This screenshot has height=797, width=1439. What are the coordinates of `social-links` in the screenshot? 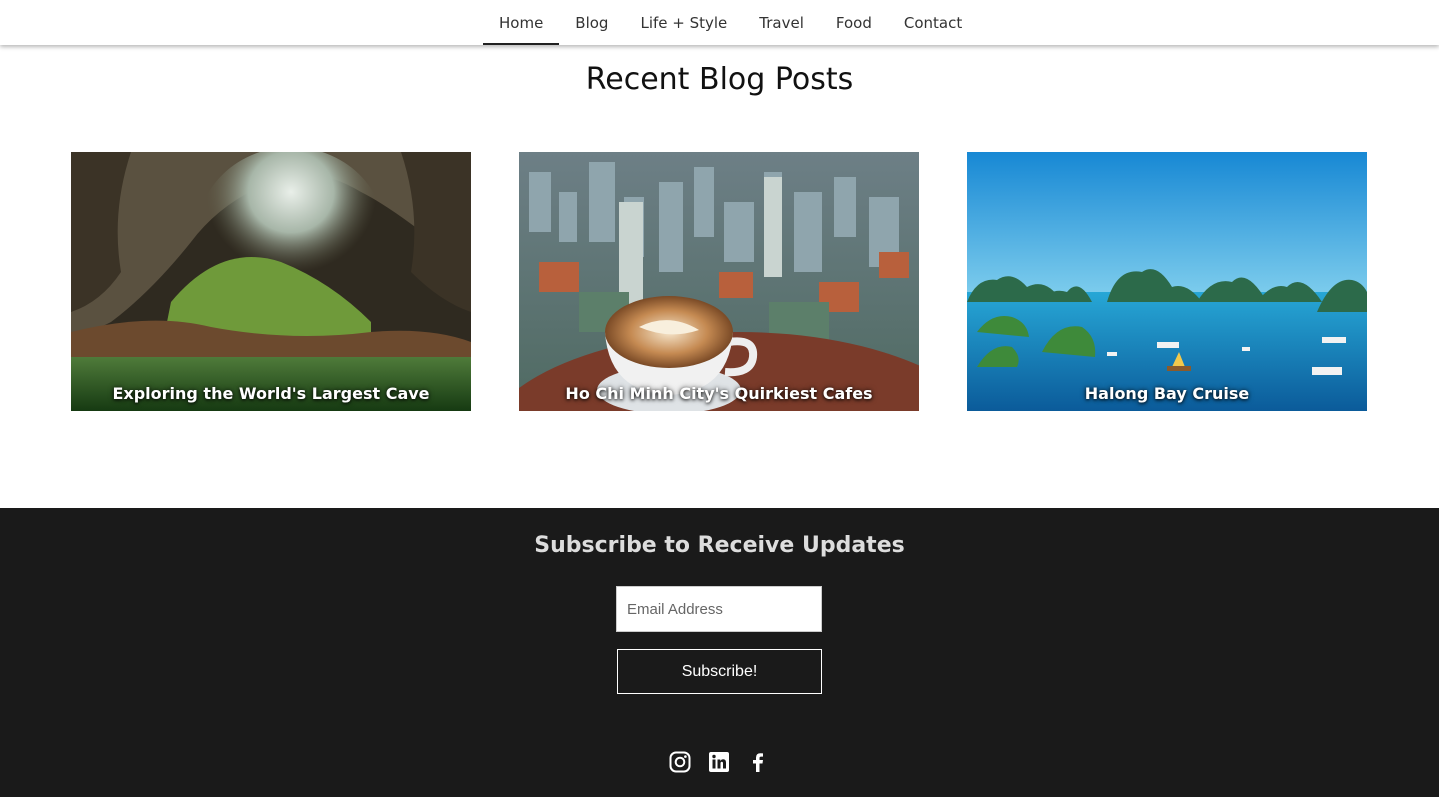 It's located at (719, 762).